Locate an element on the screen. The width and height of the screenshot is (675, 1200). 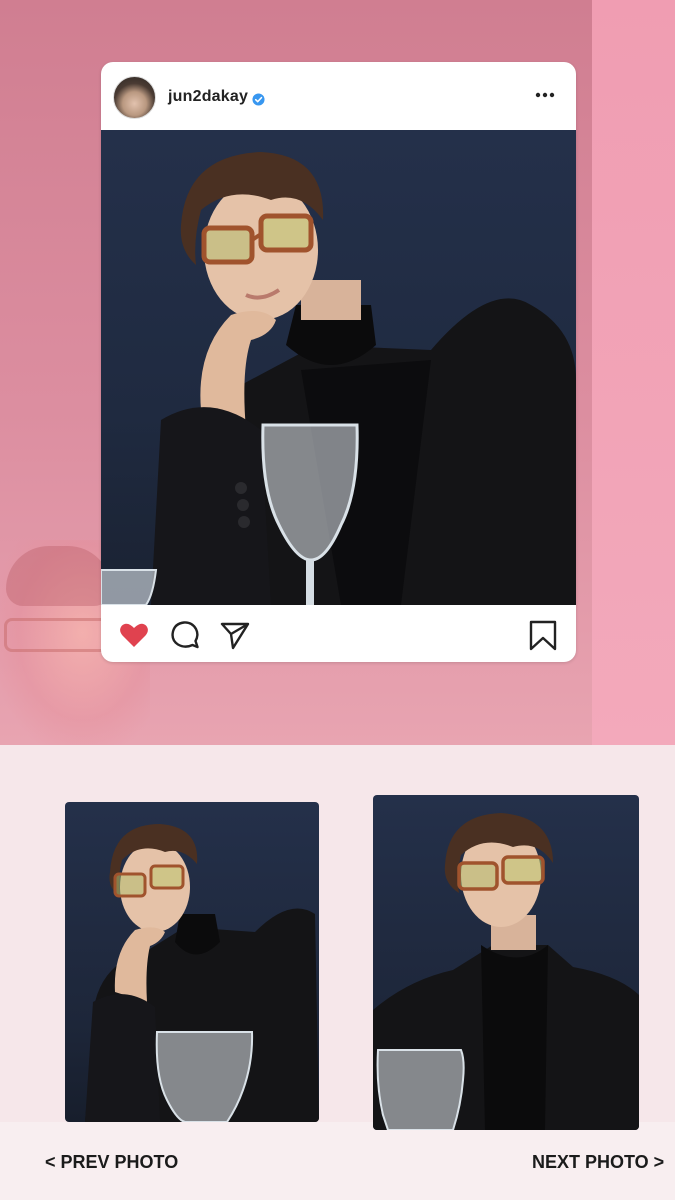
thumbnail-photo-next is located at coordinates (506, 962).